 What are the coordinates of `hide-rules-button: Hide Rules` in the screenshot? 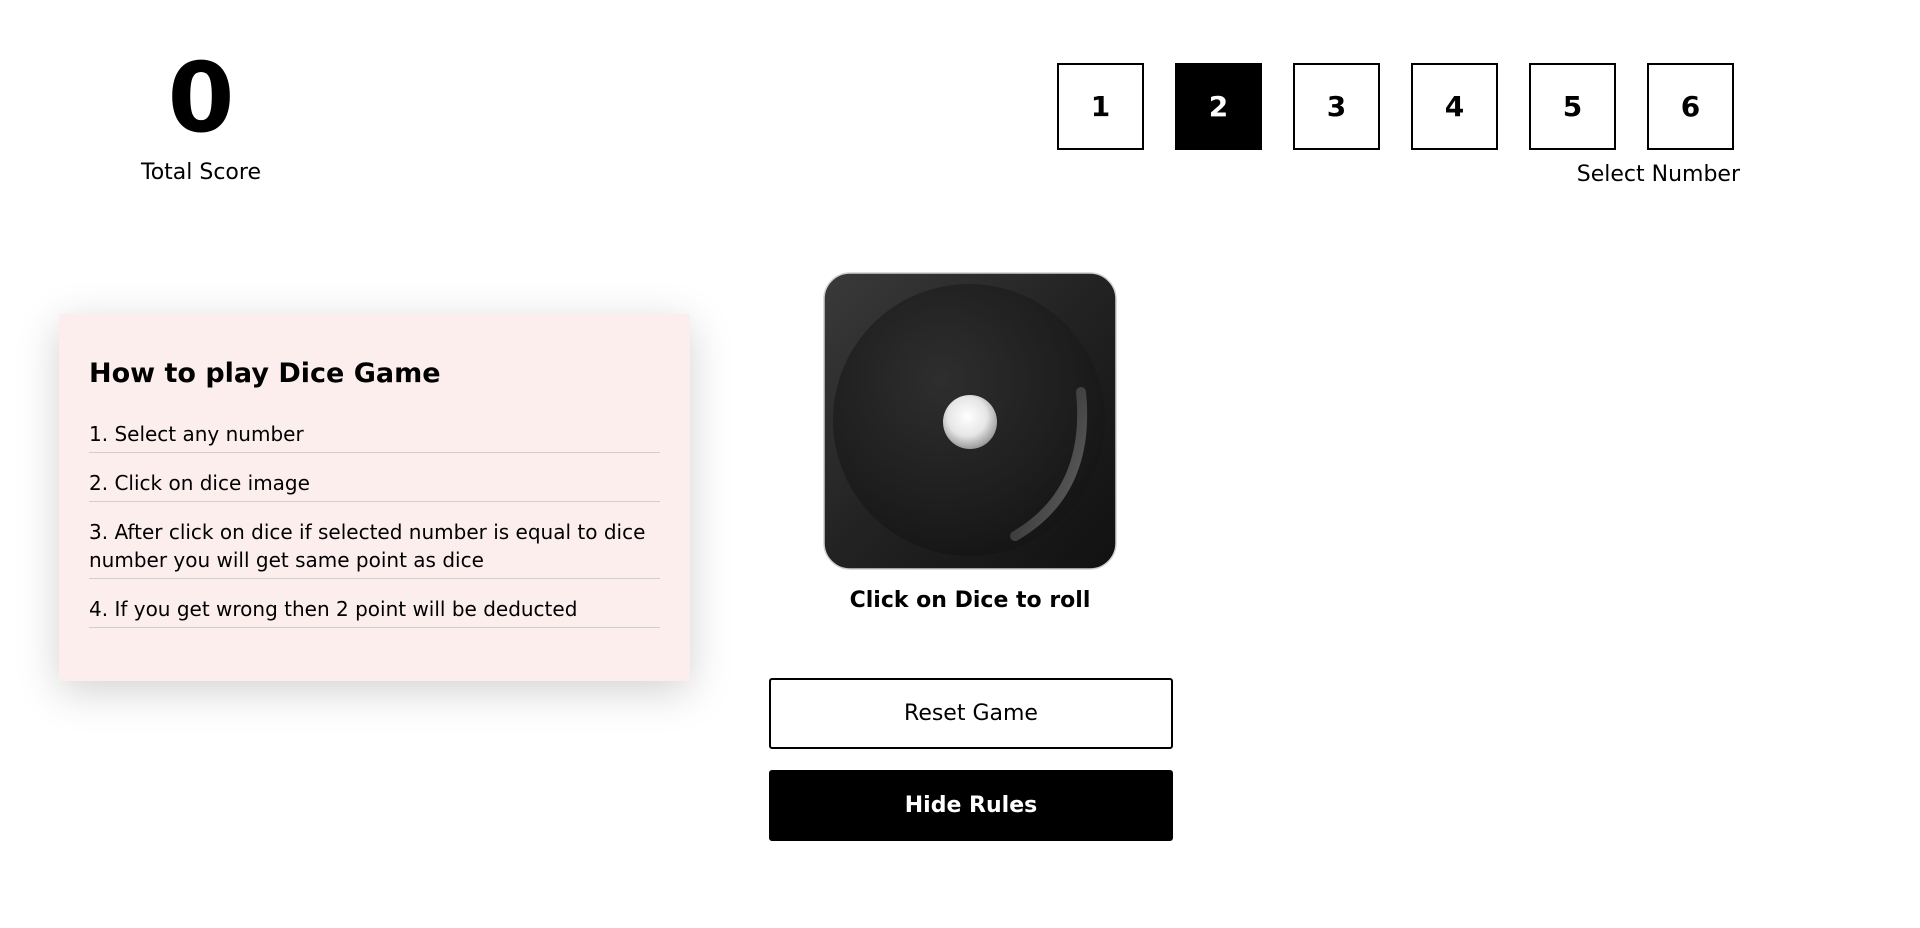 It's located at (971, 805).